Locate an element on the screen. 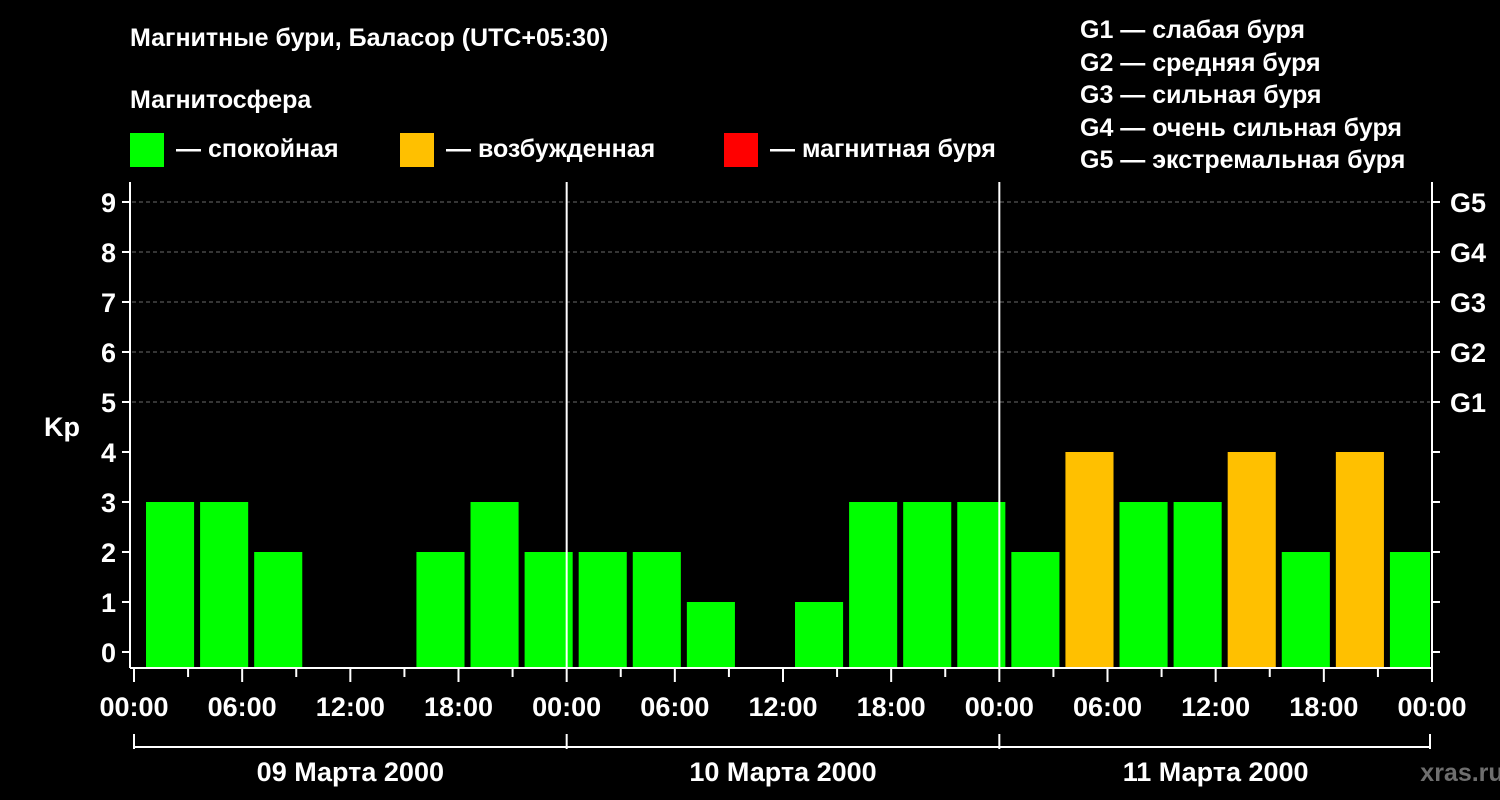 Image resolution: width=1500 pixels, height=800 pixels. y-tick-label: 5 is located at coordinates (108, 403).